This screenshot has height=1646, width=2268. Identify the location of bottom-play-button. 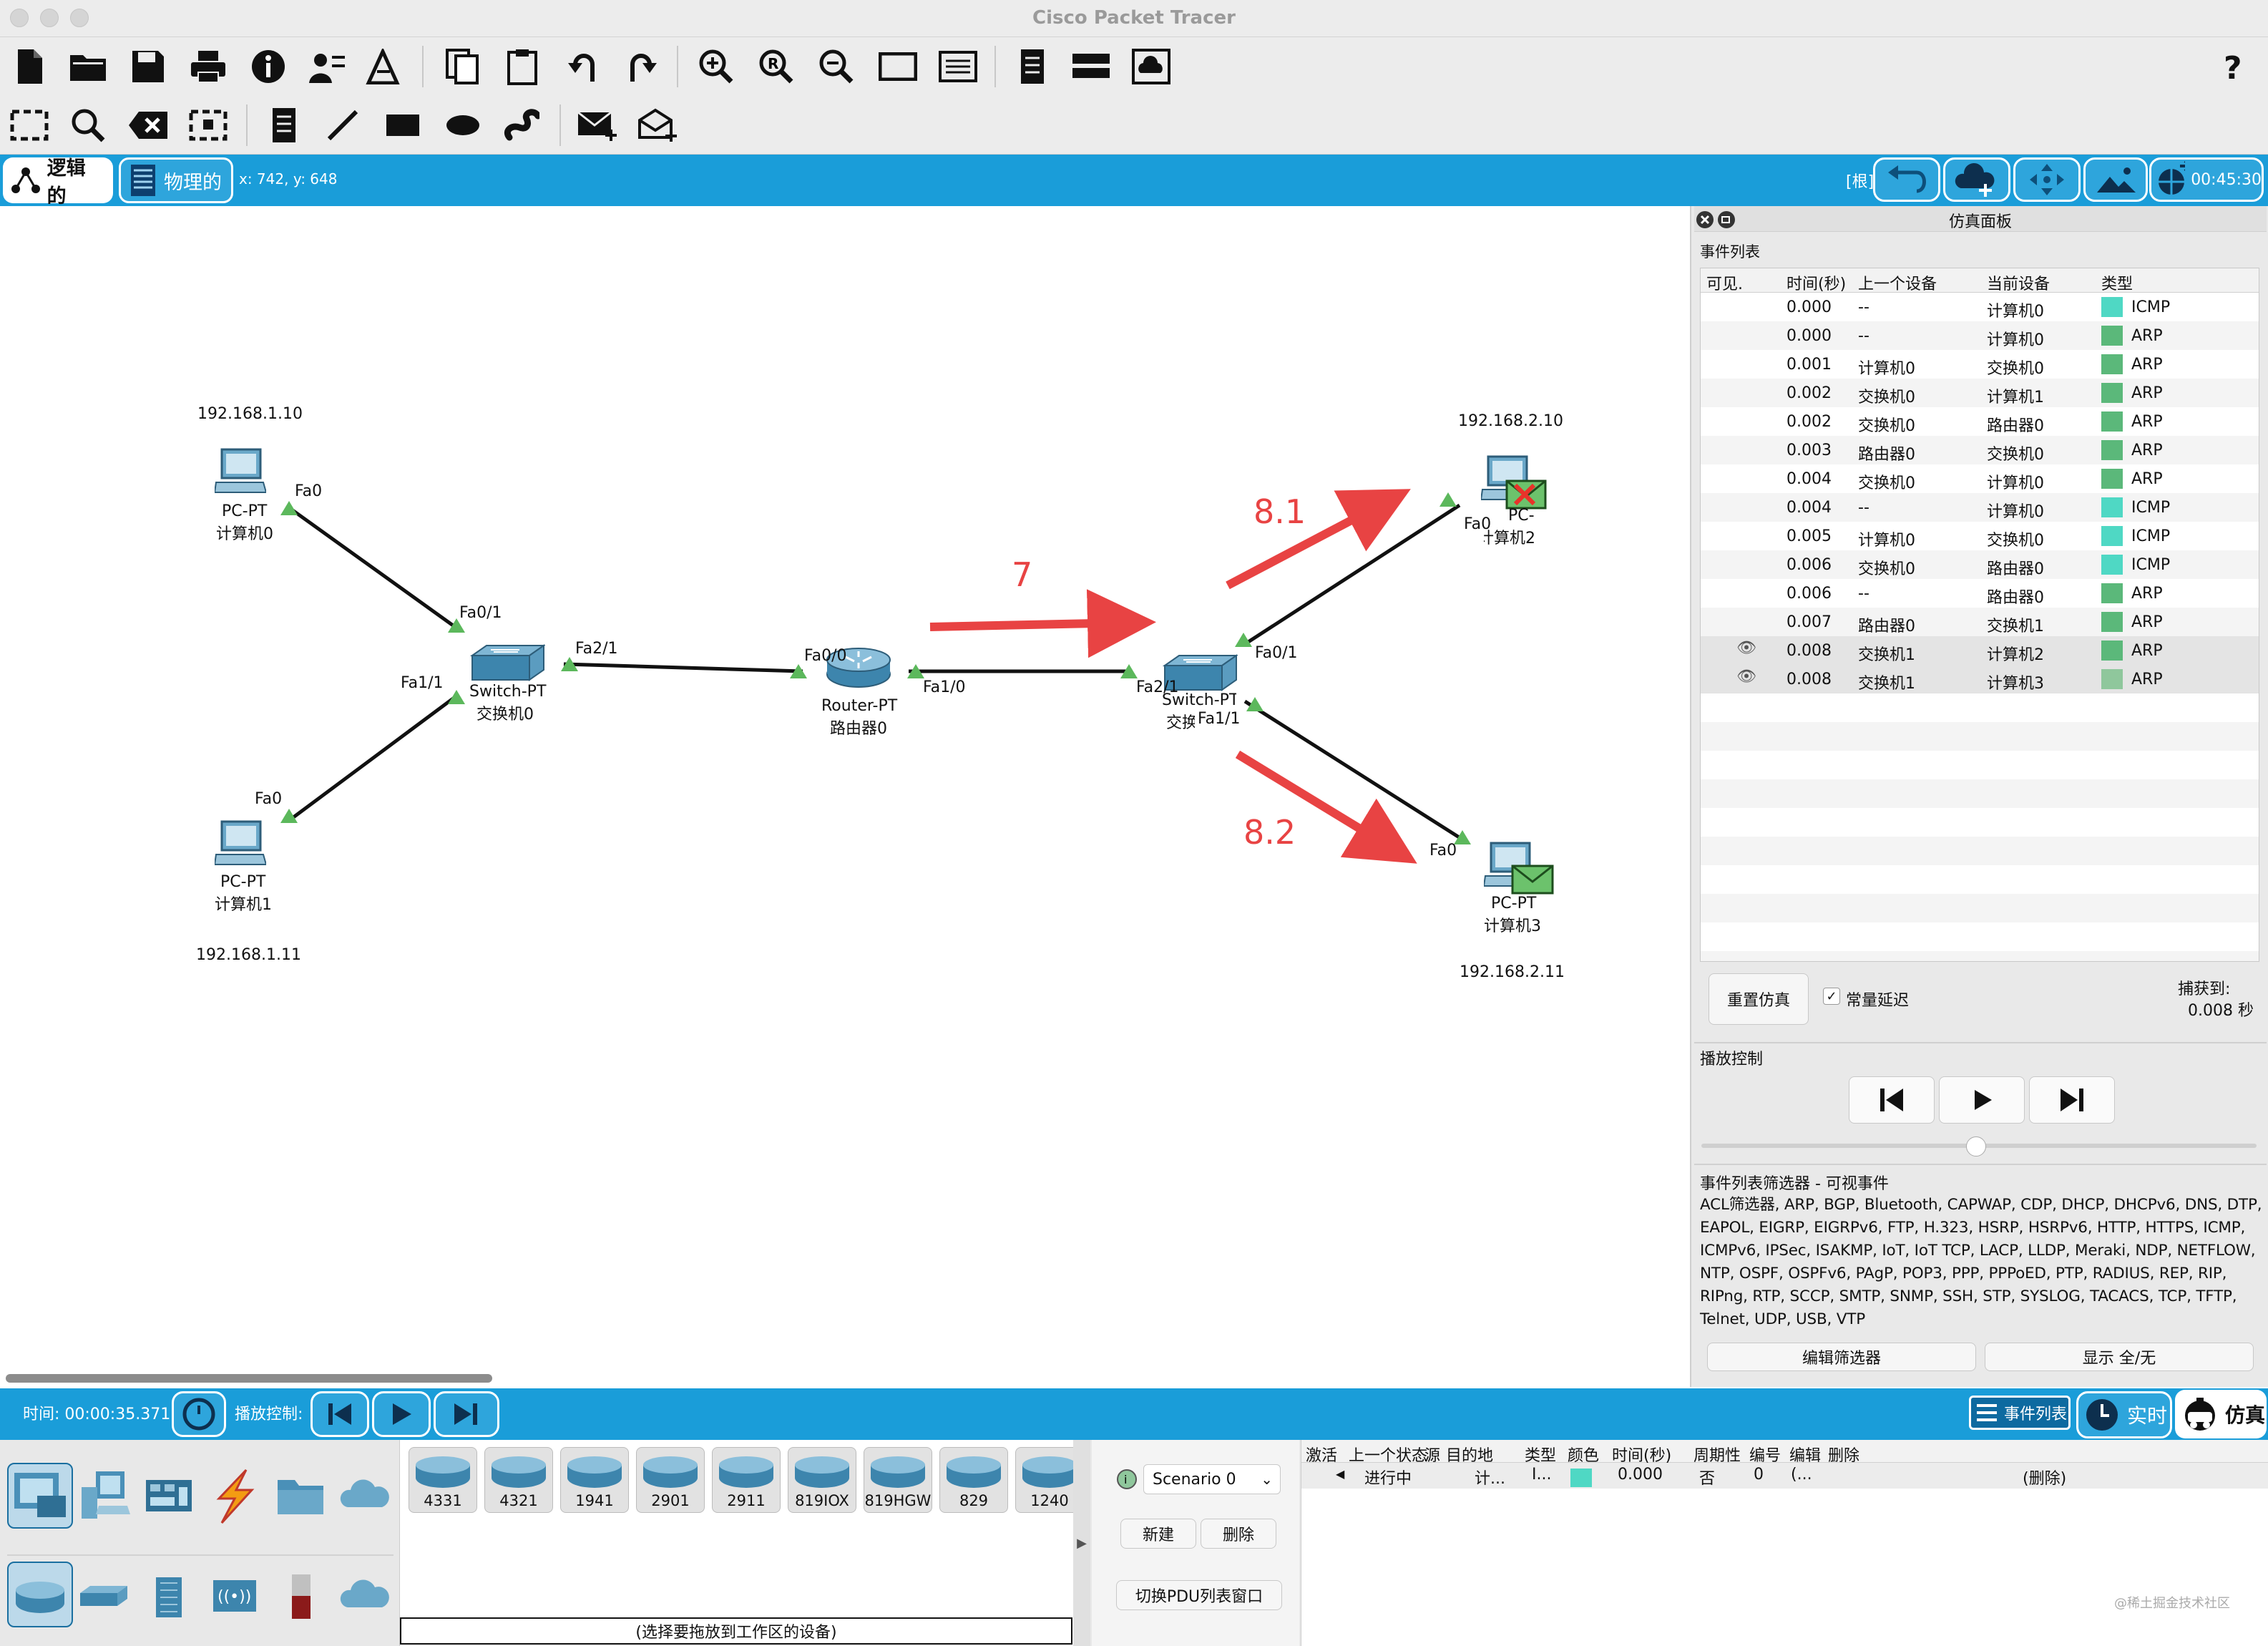
(401, 1414).